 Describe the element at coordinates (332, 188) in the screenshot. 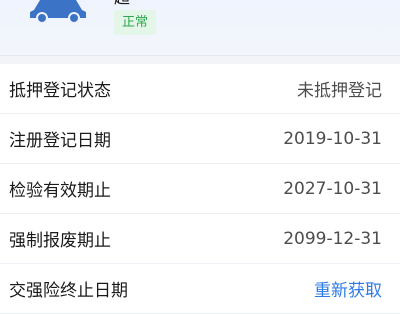

I see `inspection-expiry-value: 2027-10-31` at that location.